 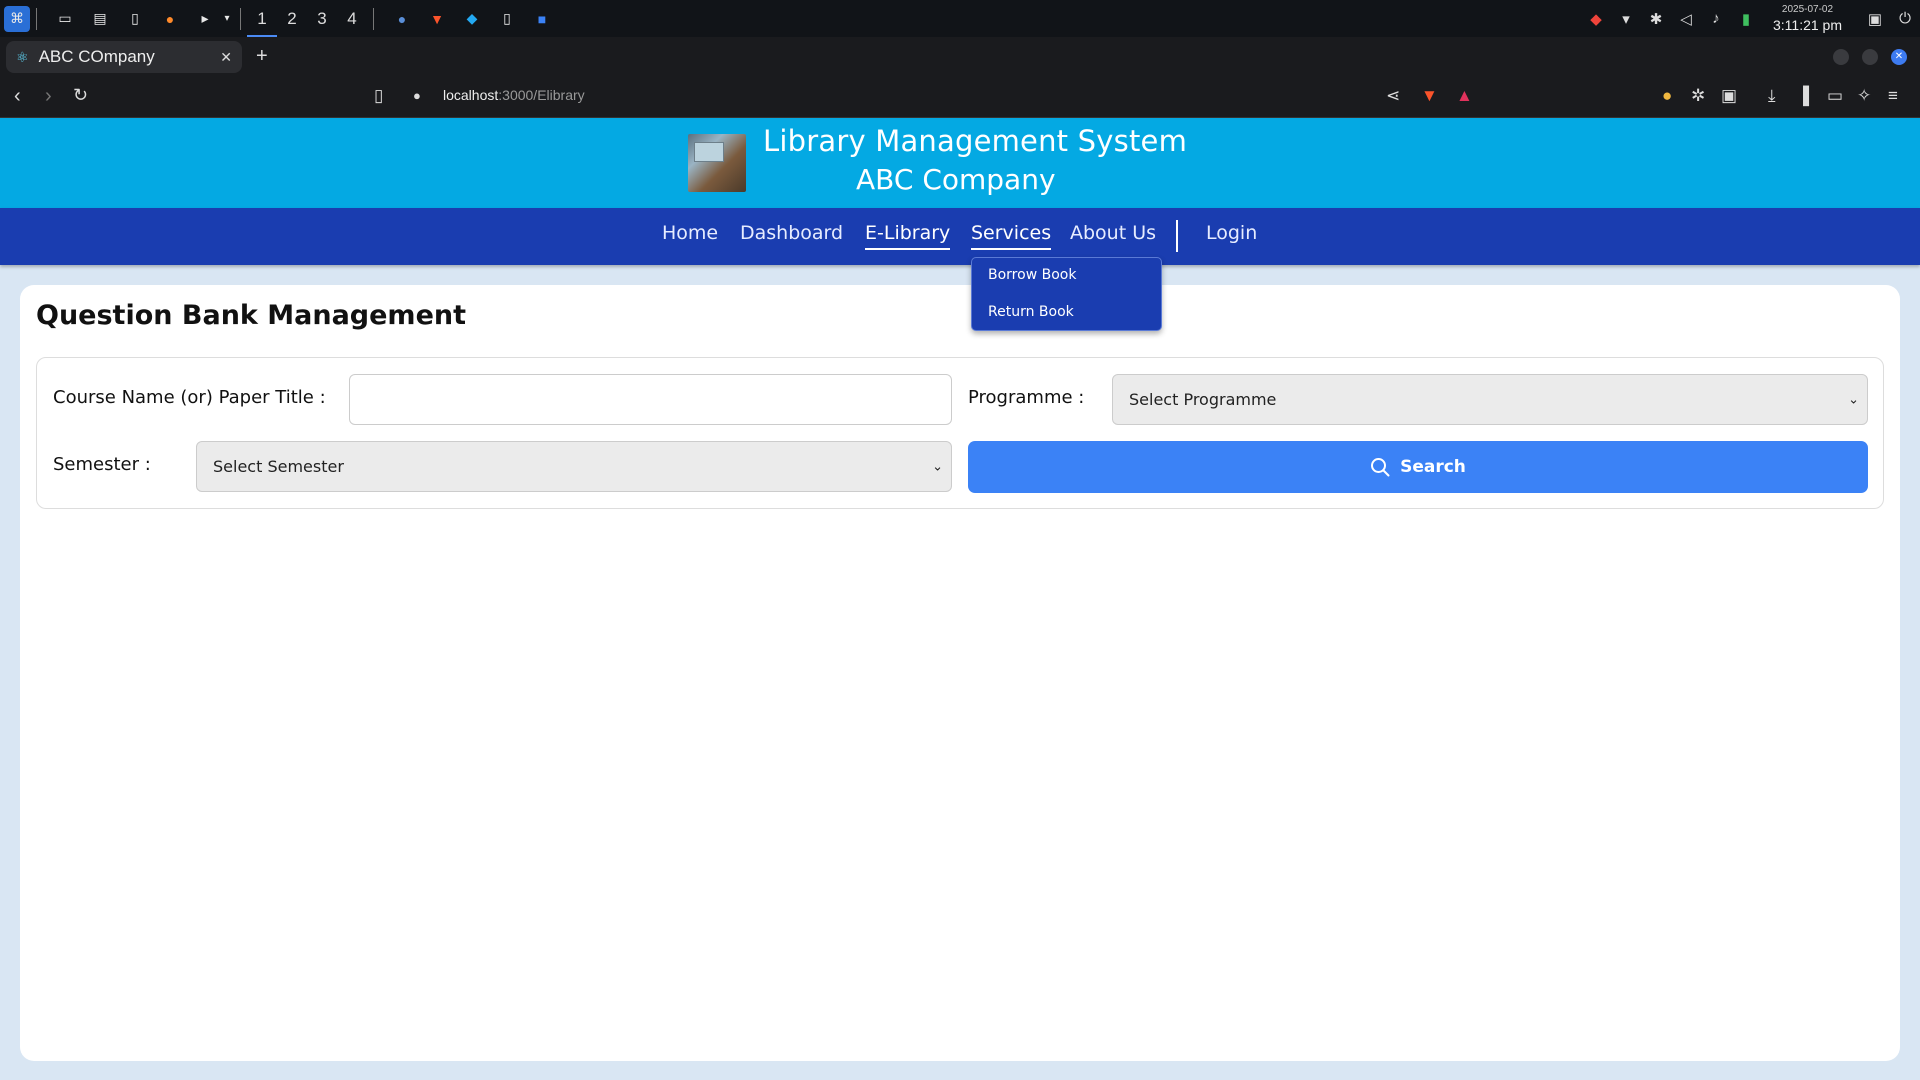 What do you see at coordinates (1716, 18) in the screenshot?
I see `bell-icon: ♪` at bounding box center [1716, 18].